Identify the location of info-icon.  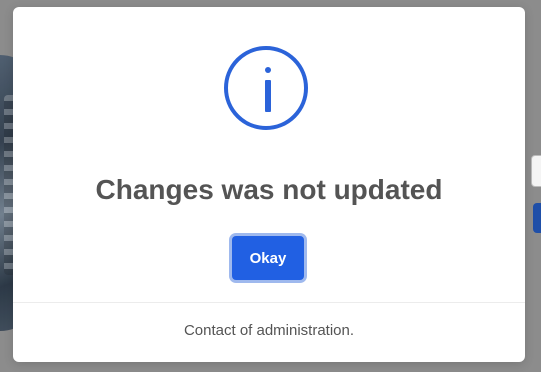
(266, 88).